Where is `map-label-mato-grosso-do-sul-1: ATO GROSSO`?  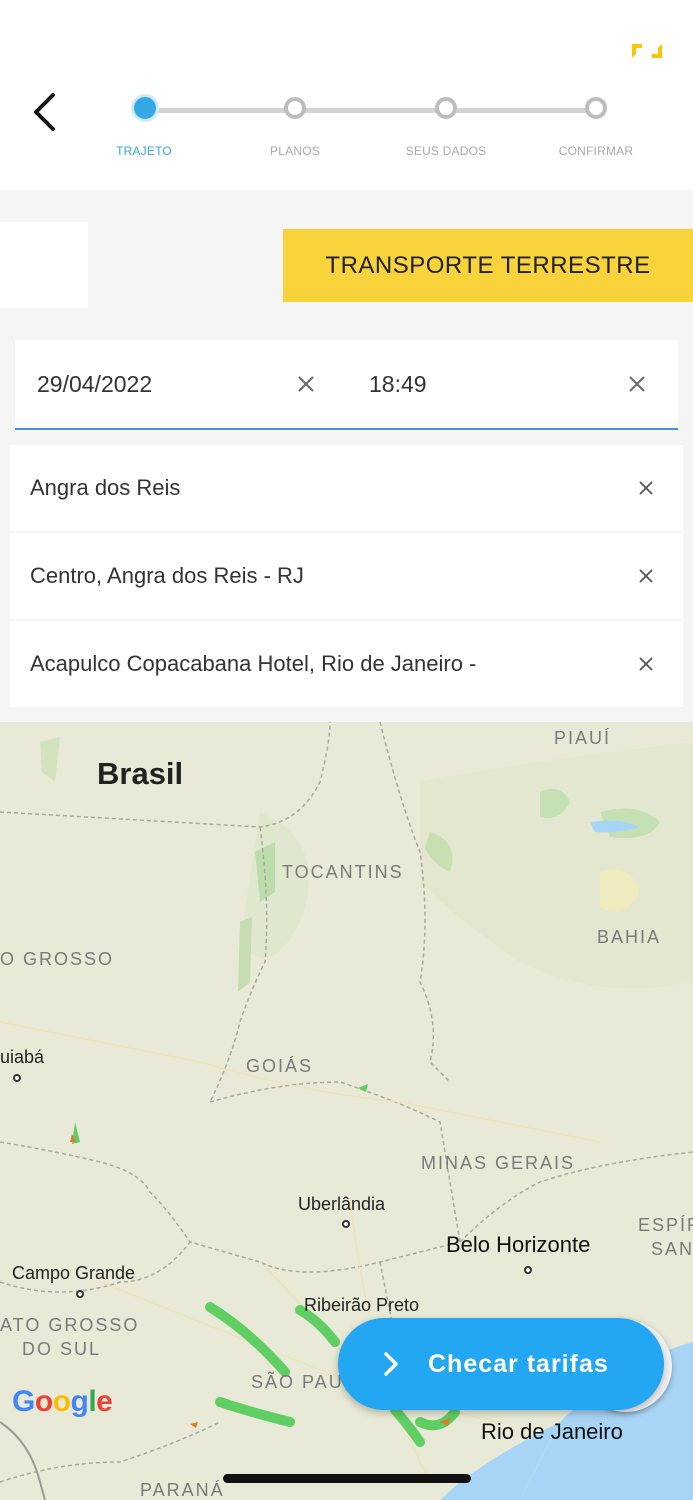 map-label-mato-grosso-do-sul-1: ATO GROSSO is located at coordinates (70, 1325).